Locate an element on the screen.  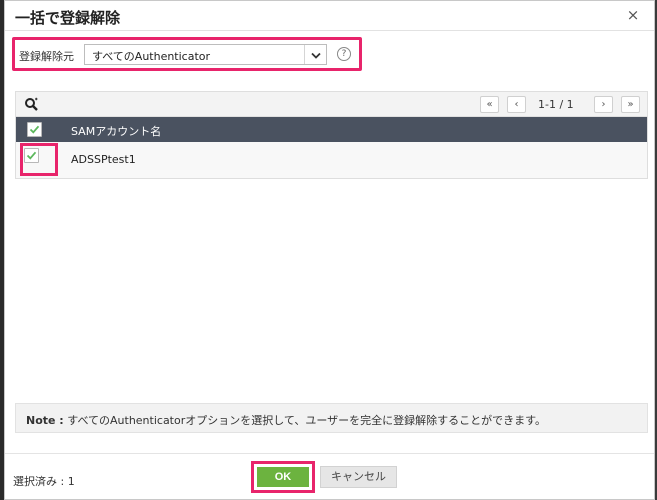
search-icon is located at coordinates (31, 106).